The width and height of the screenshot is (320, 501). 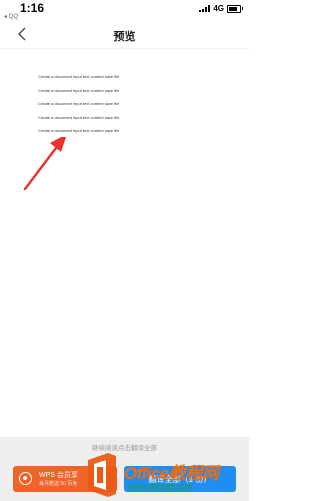 I want to click on office-watermark: Office教程网 www.office26.com, so click(x=165, y=475).